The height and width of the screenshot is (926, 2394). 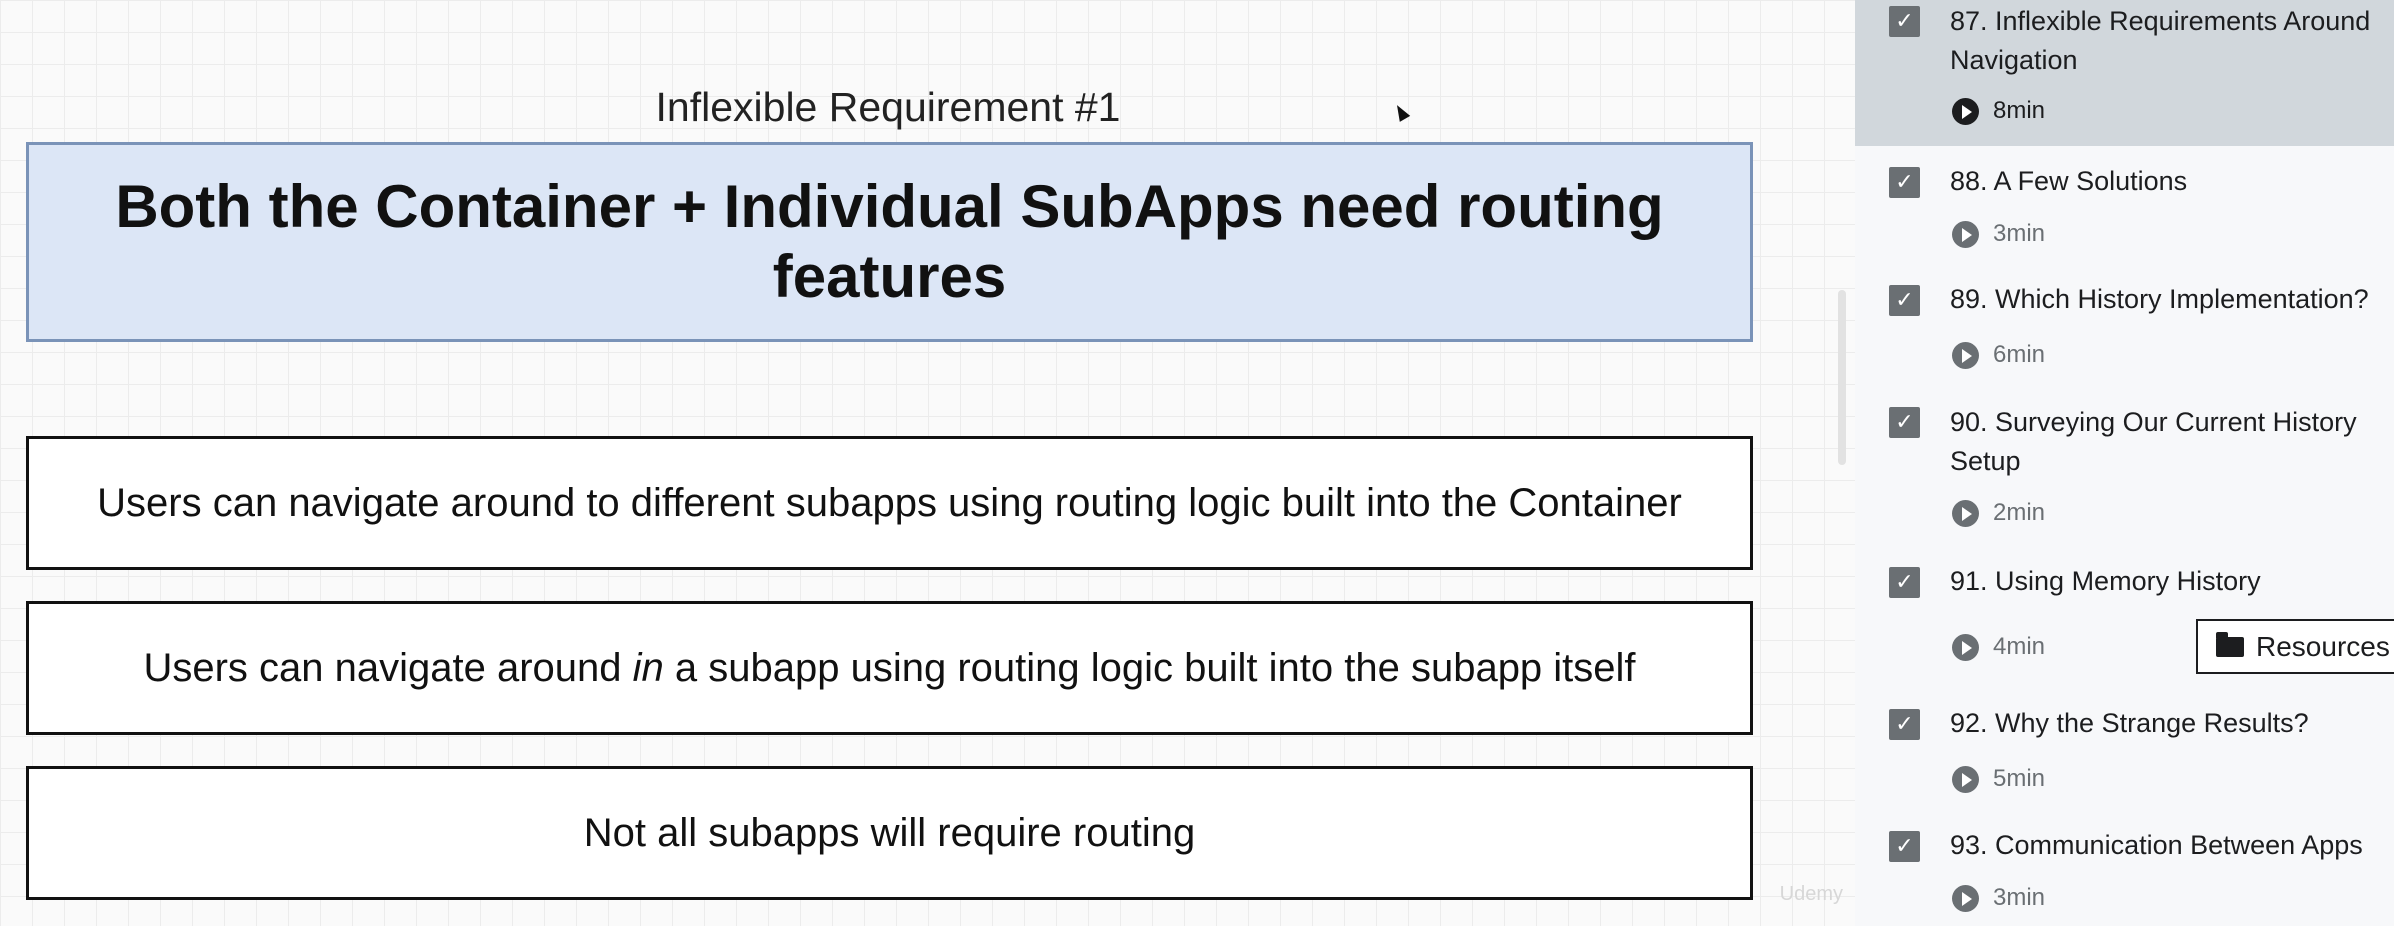 I want to click on lecture-title: 92. Why the Strange Results?, so click(x=2129, y=723).